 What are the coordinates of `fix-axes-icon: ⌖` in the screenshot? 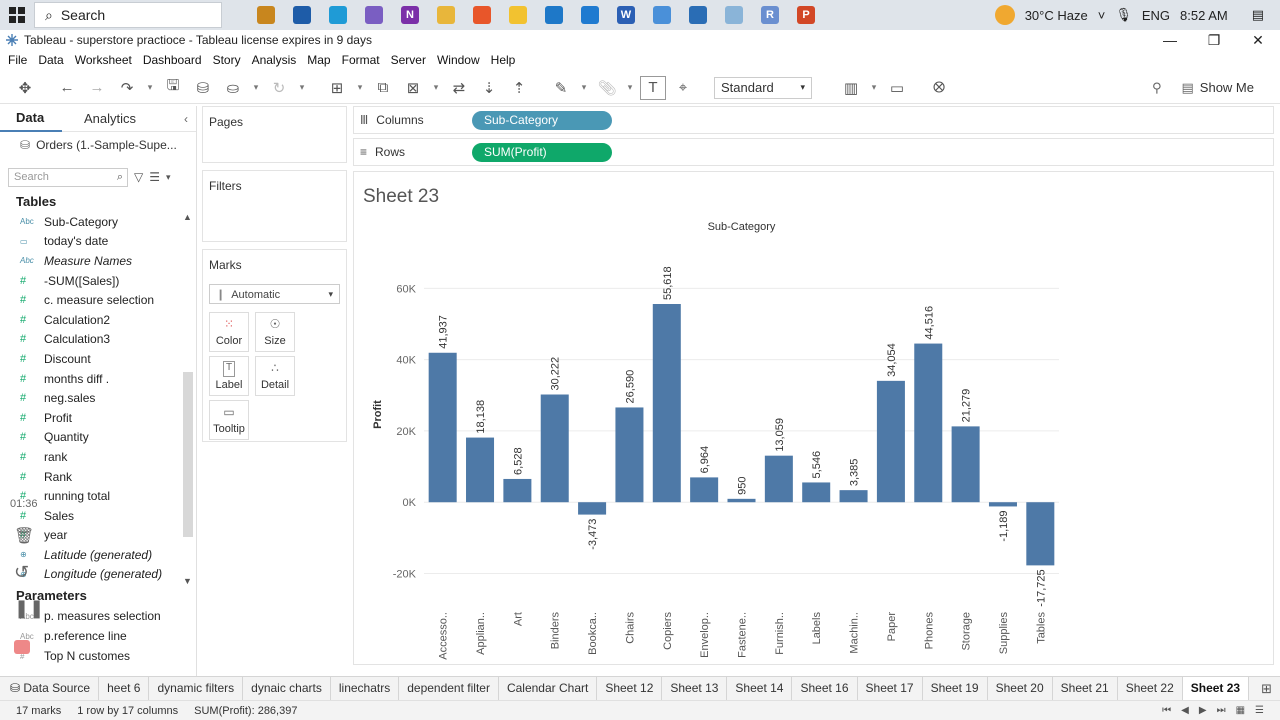 It's located at (683, 88).